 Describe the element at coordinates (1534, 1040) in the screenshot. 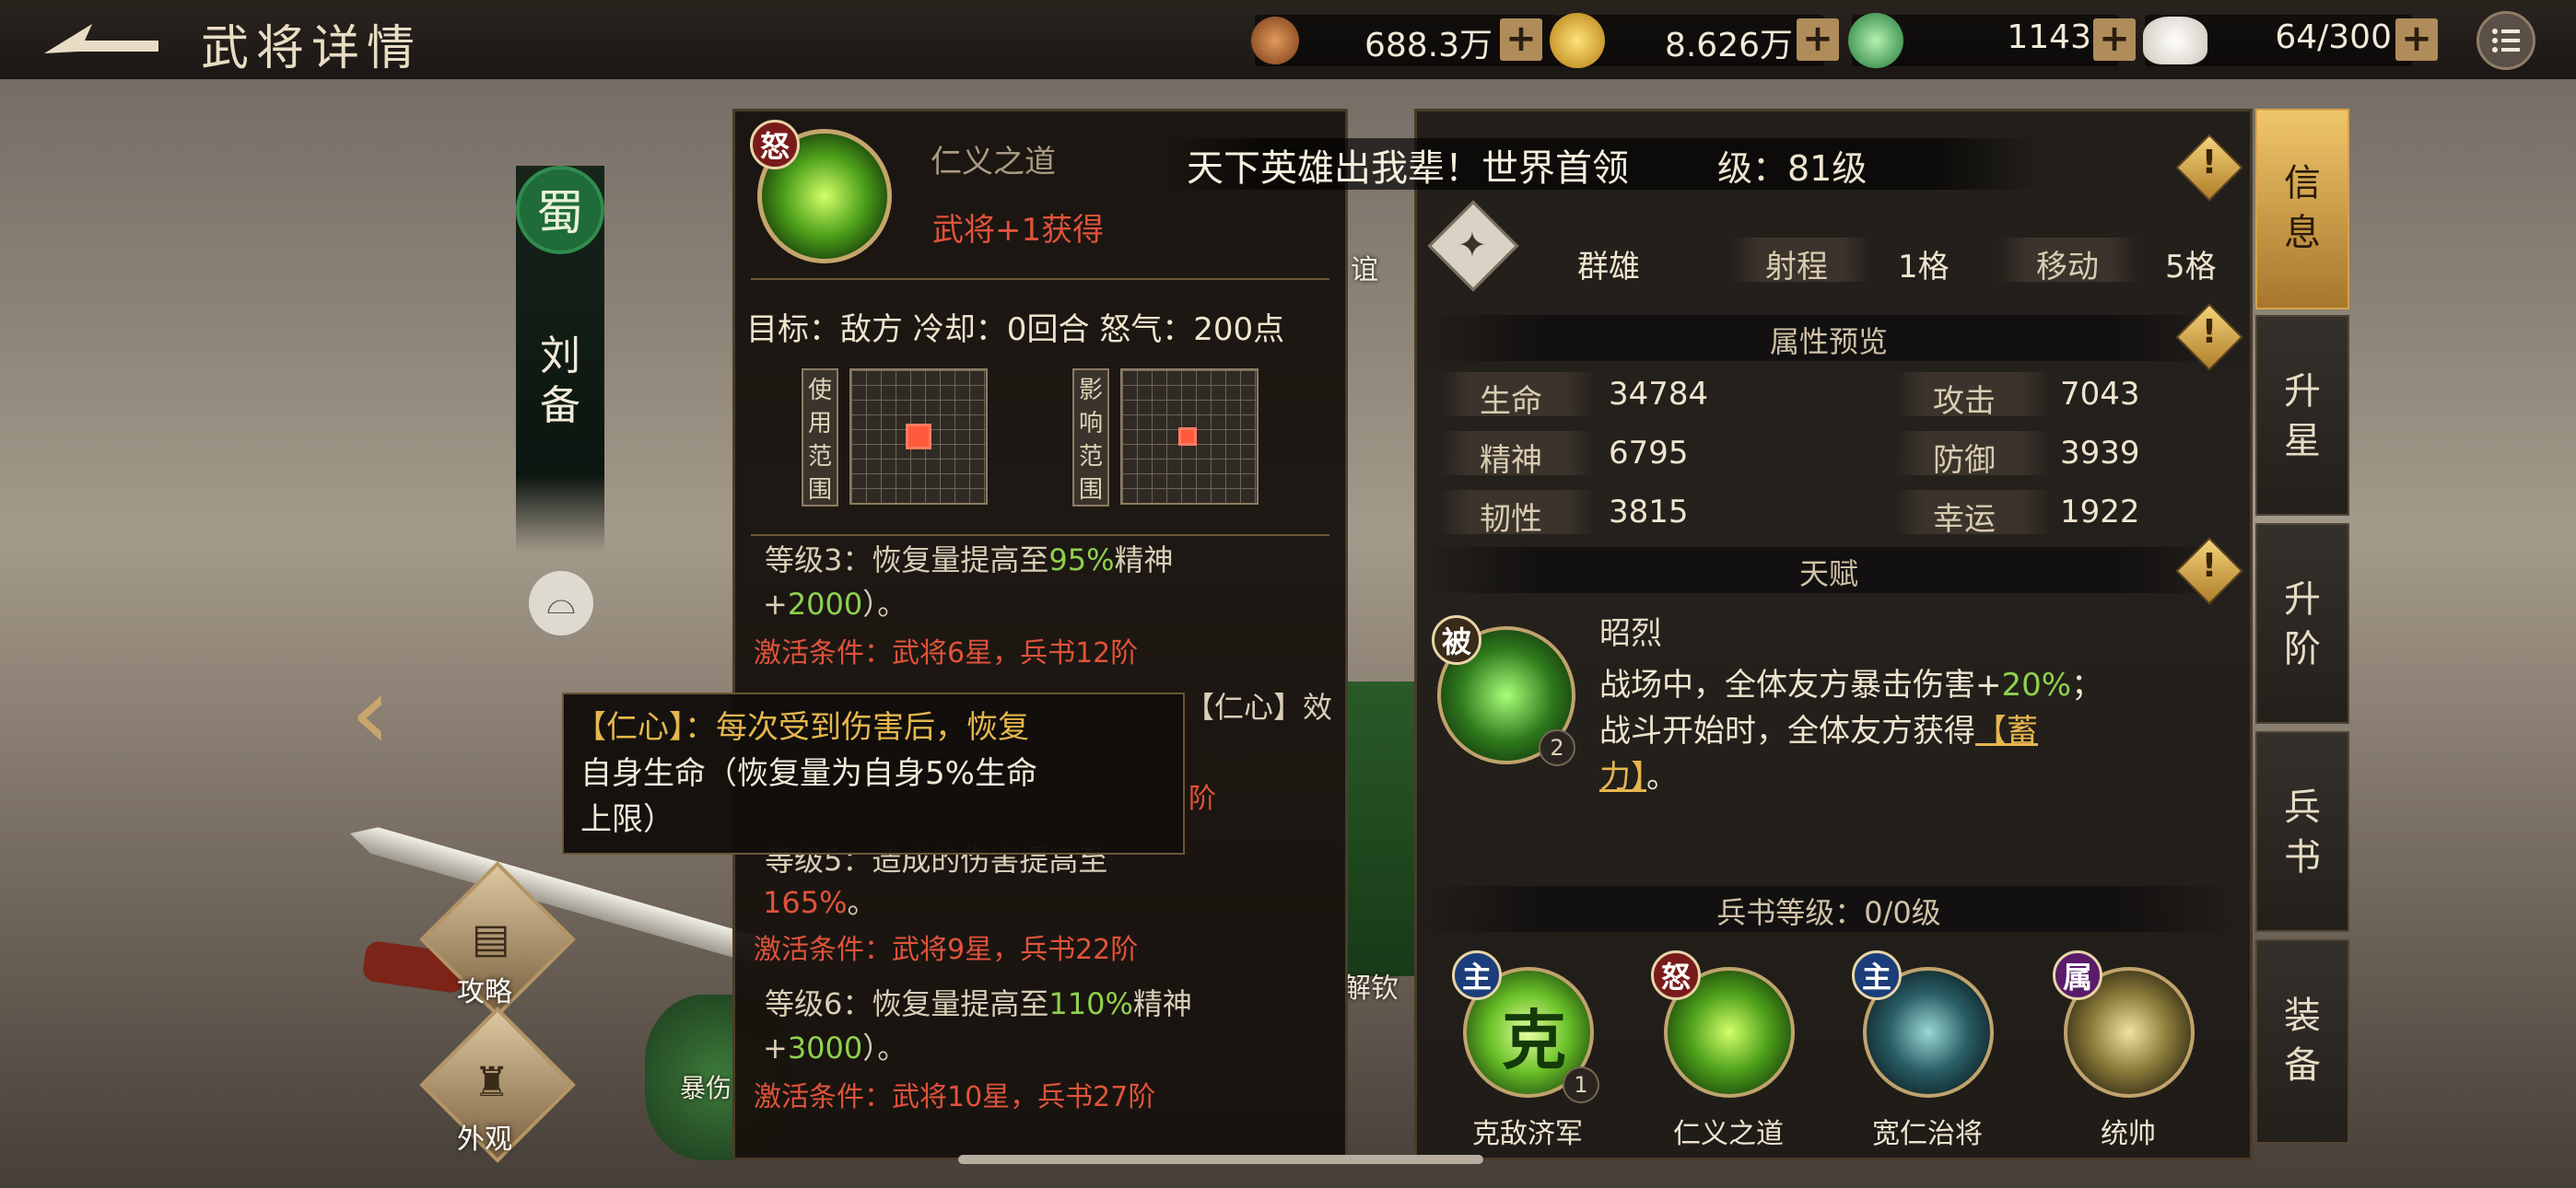

I see `skill-kedi-glyph: 克` at that location.